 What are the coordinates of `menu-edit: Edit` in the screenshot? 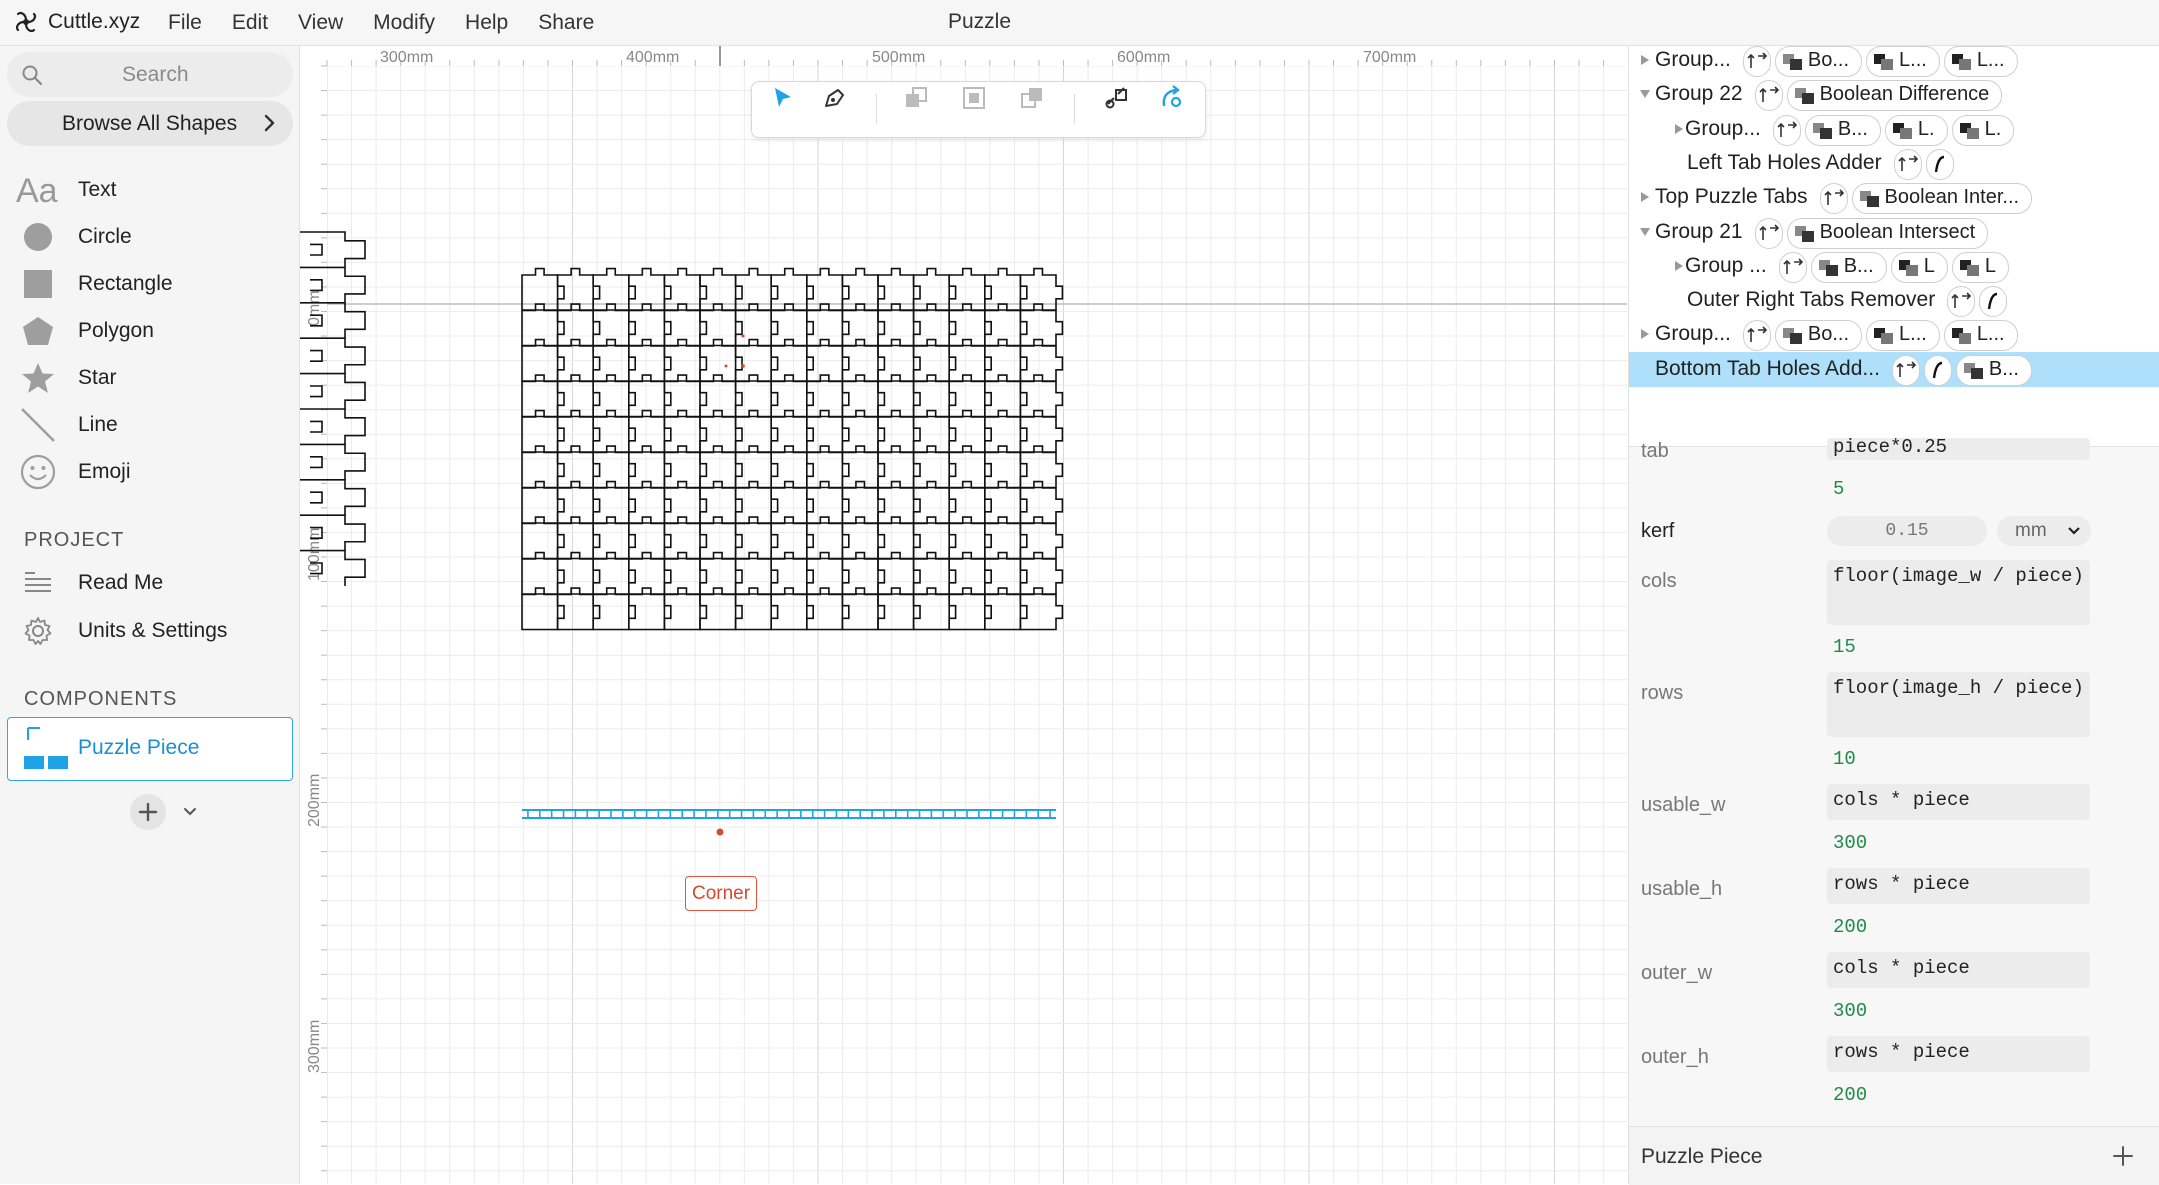 It's located at (250, 23).